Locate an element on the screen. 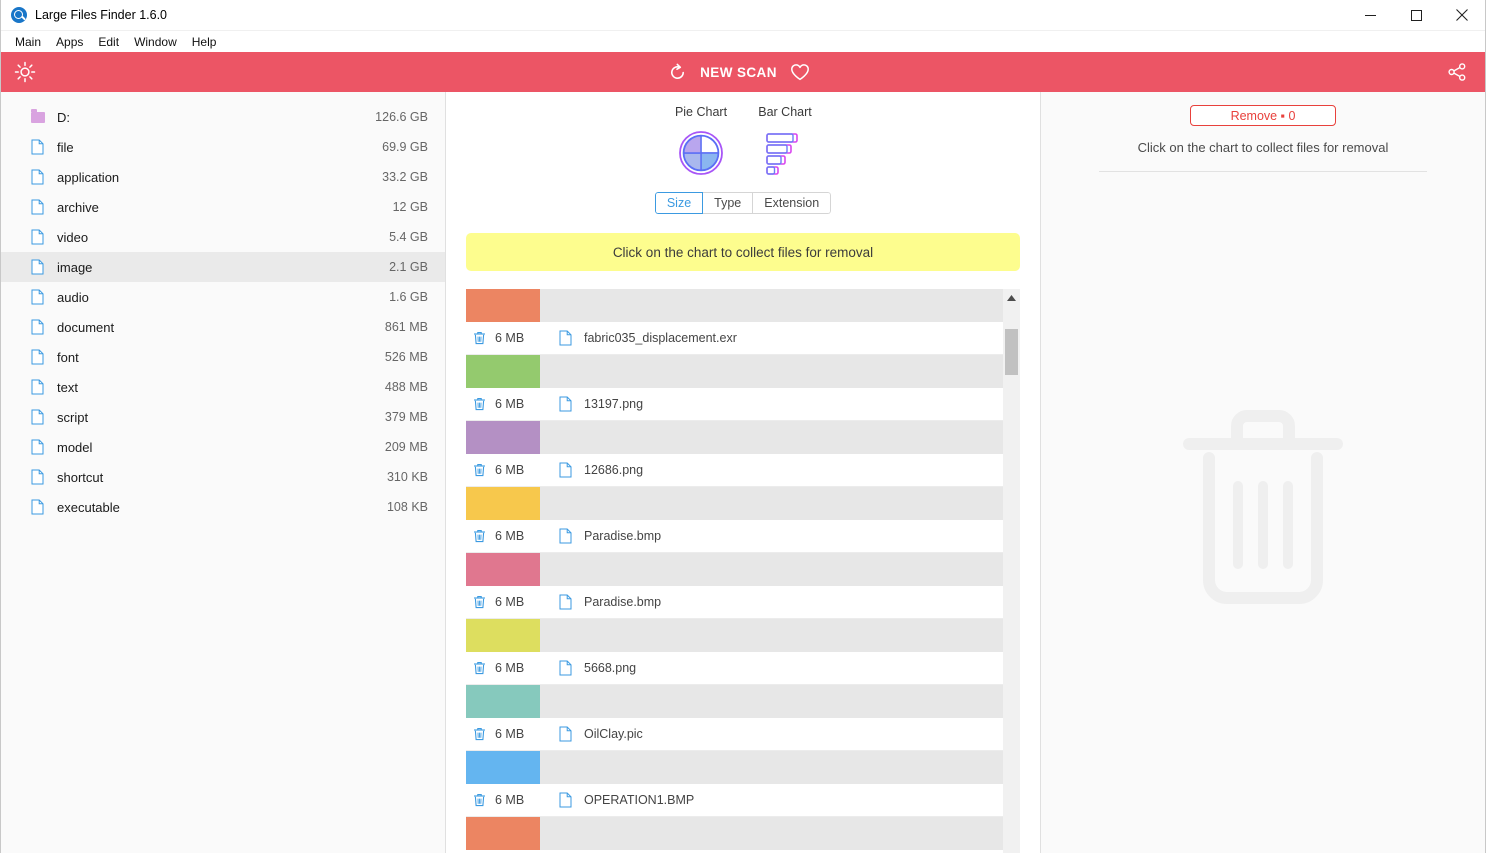 Image resolution: width=1486 pixels, height=853 pixels. menu-item-main: Main is located at coordinates (28, 42).